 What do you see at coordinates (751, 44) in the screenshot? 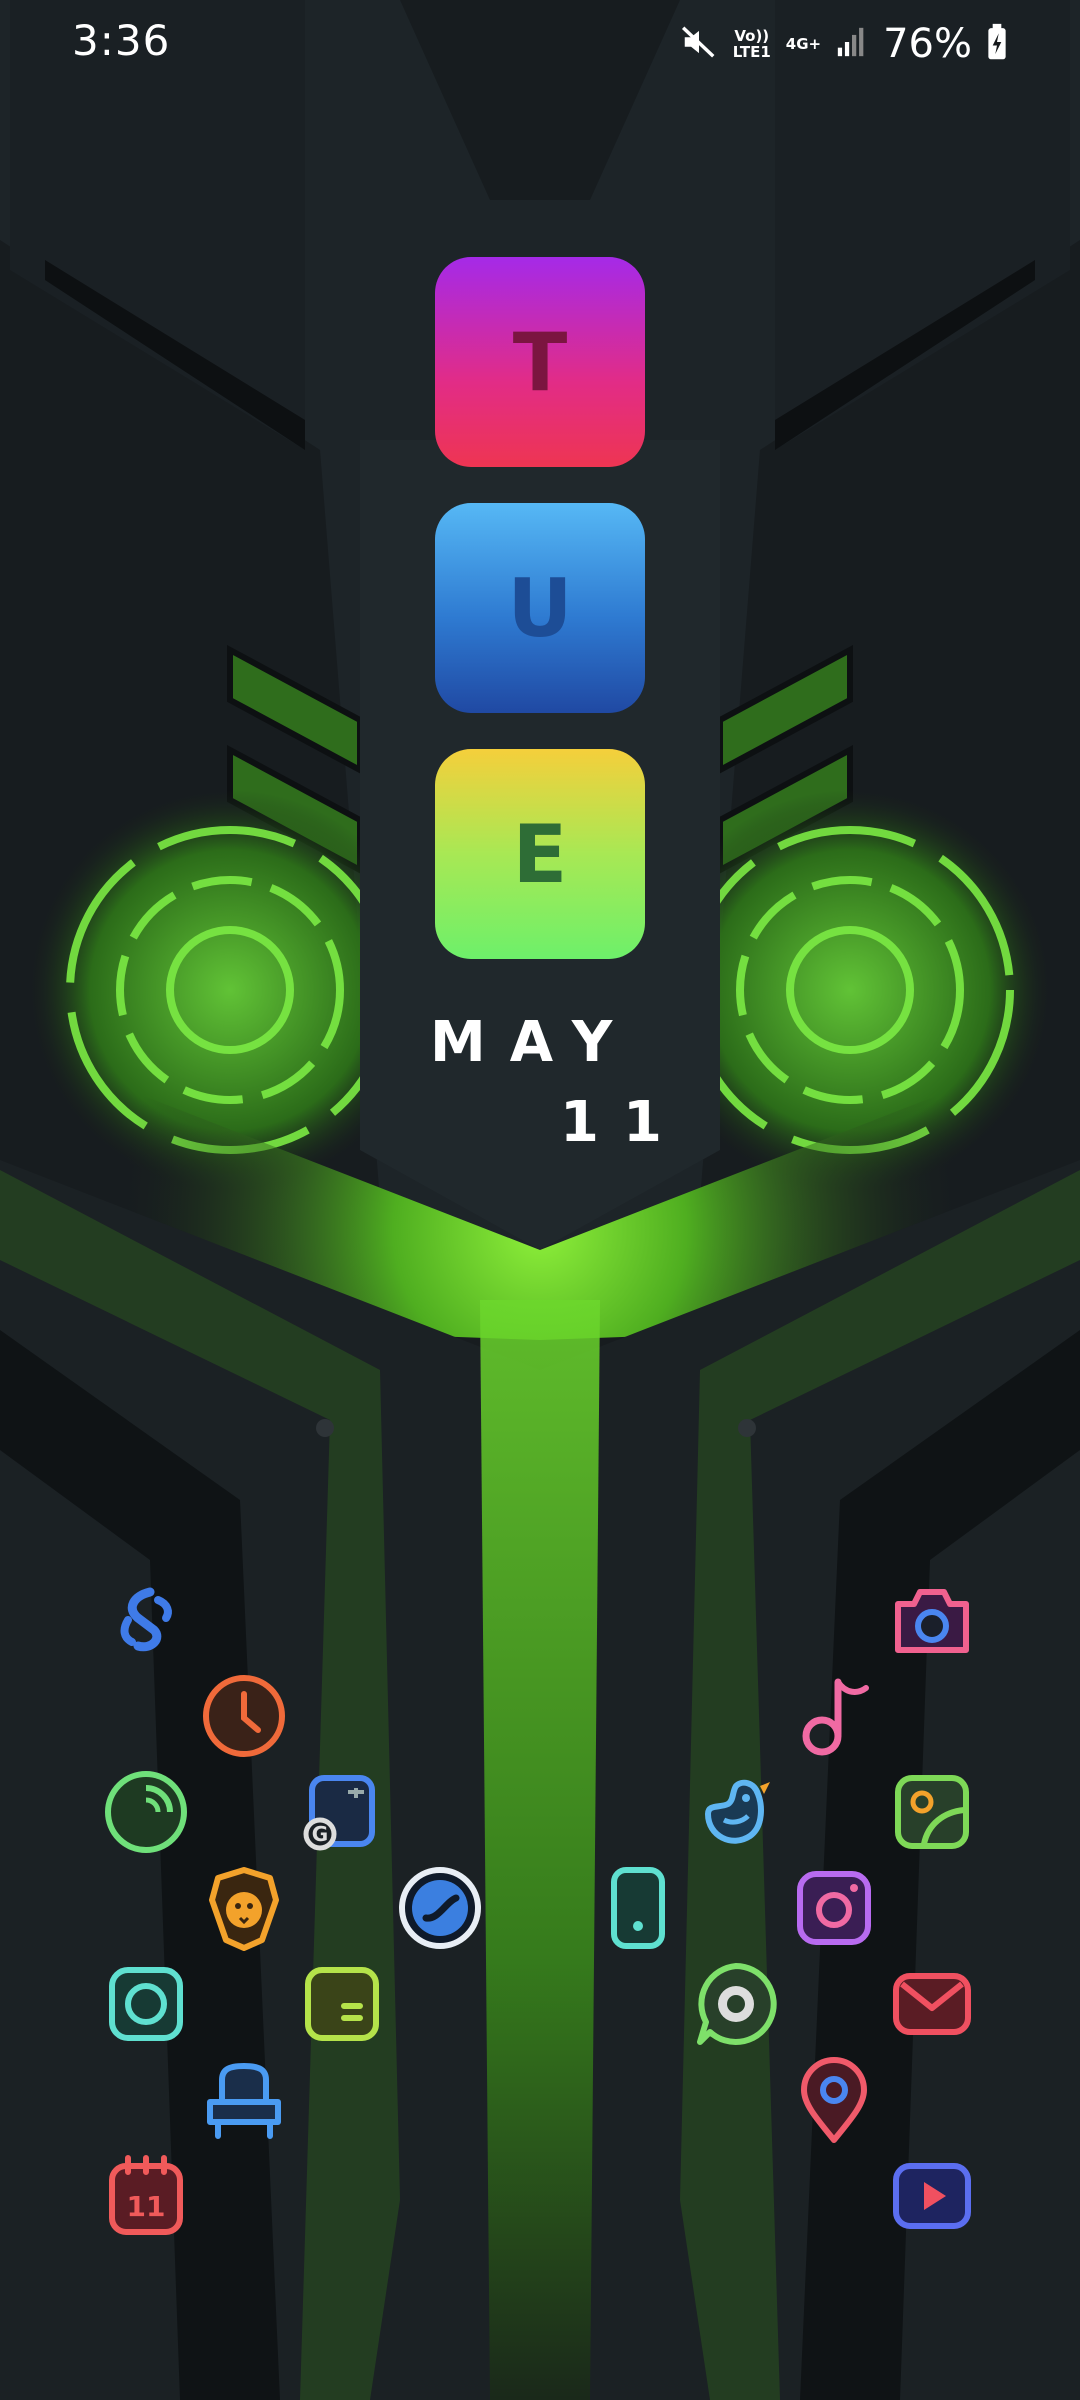
I see `volte-label: Vo)) LTE1` at bounding box center [751, 44].